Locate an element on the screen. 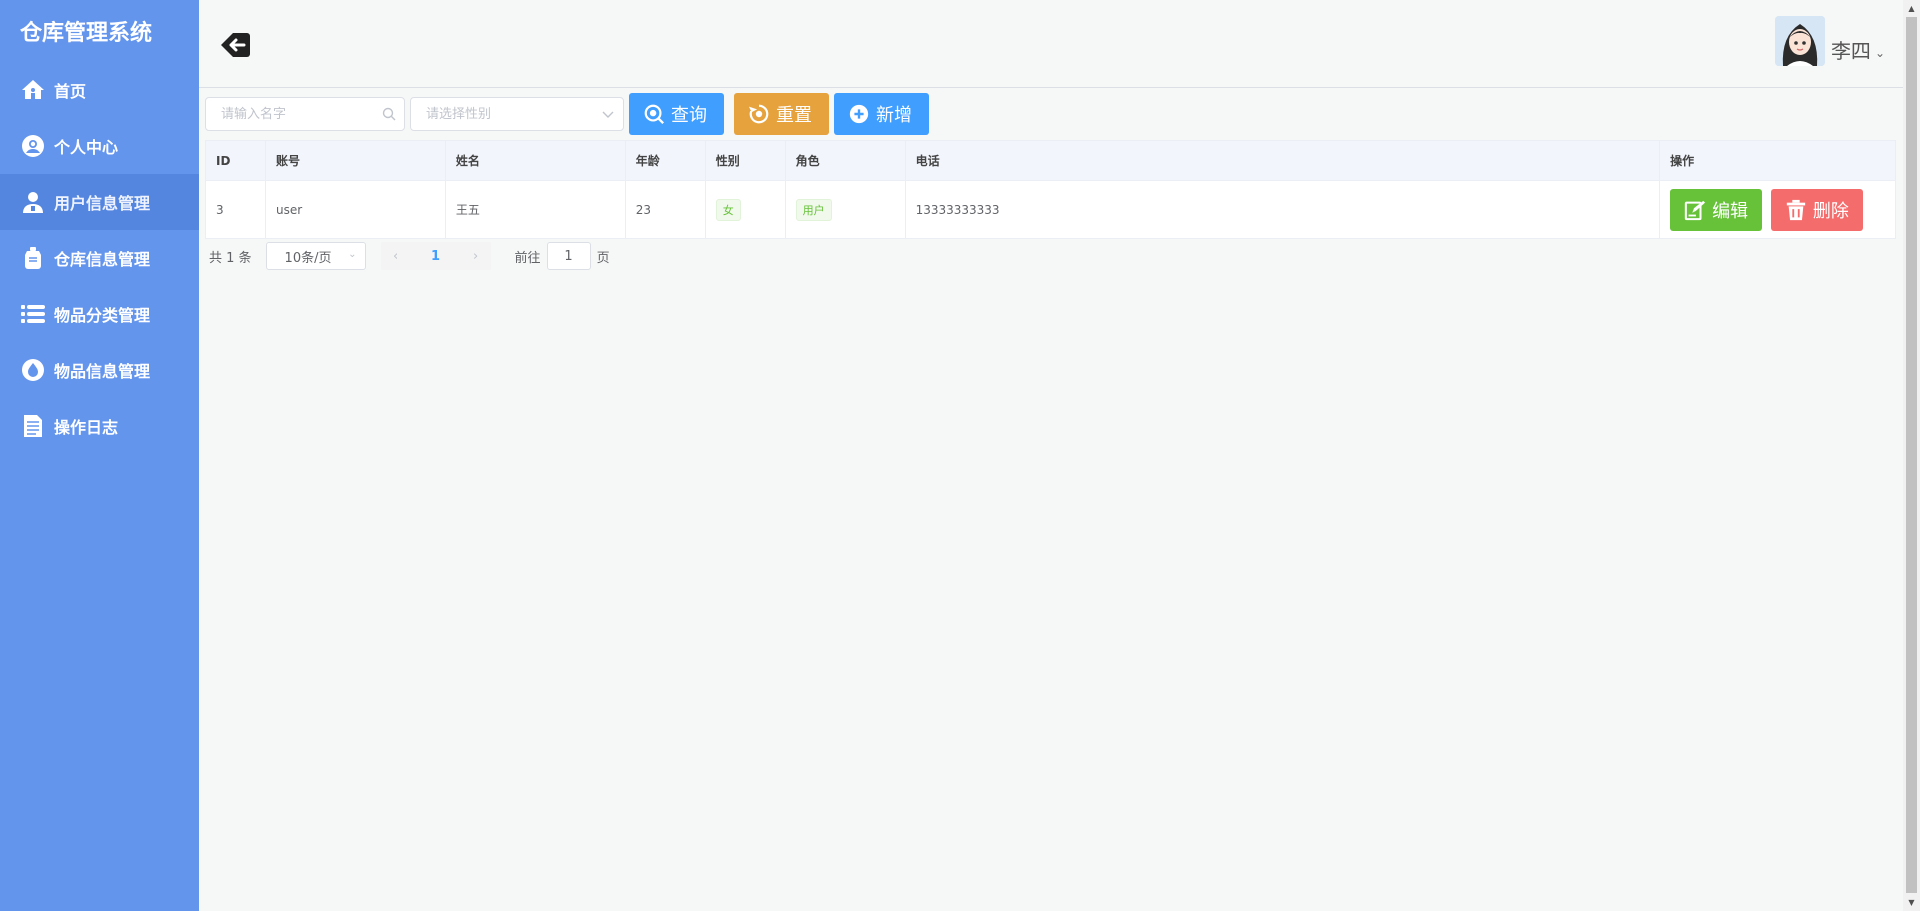  pagination-total: 共 1 条 is located at coordinates (230, 258).